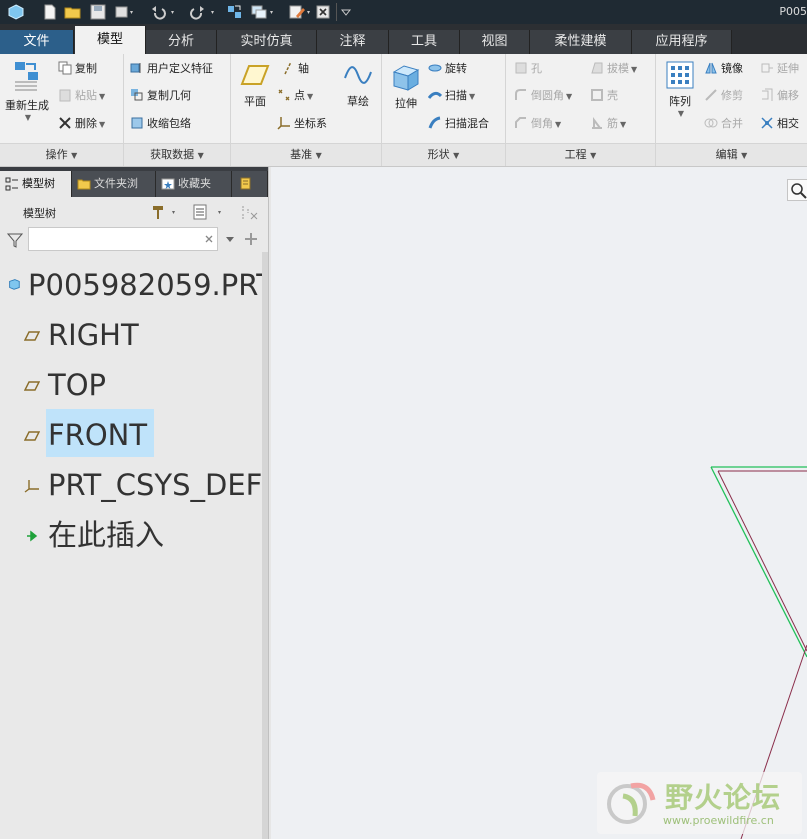 The width and height of the screenshot is (807, 839). I want to click on redo-icon, so click(204, 12).